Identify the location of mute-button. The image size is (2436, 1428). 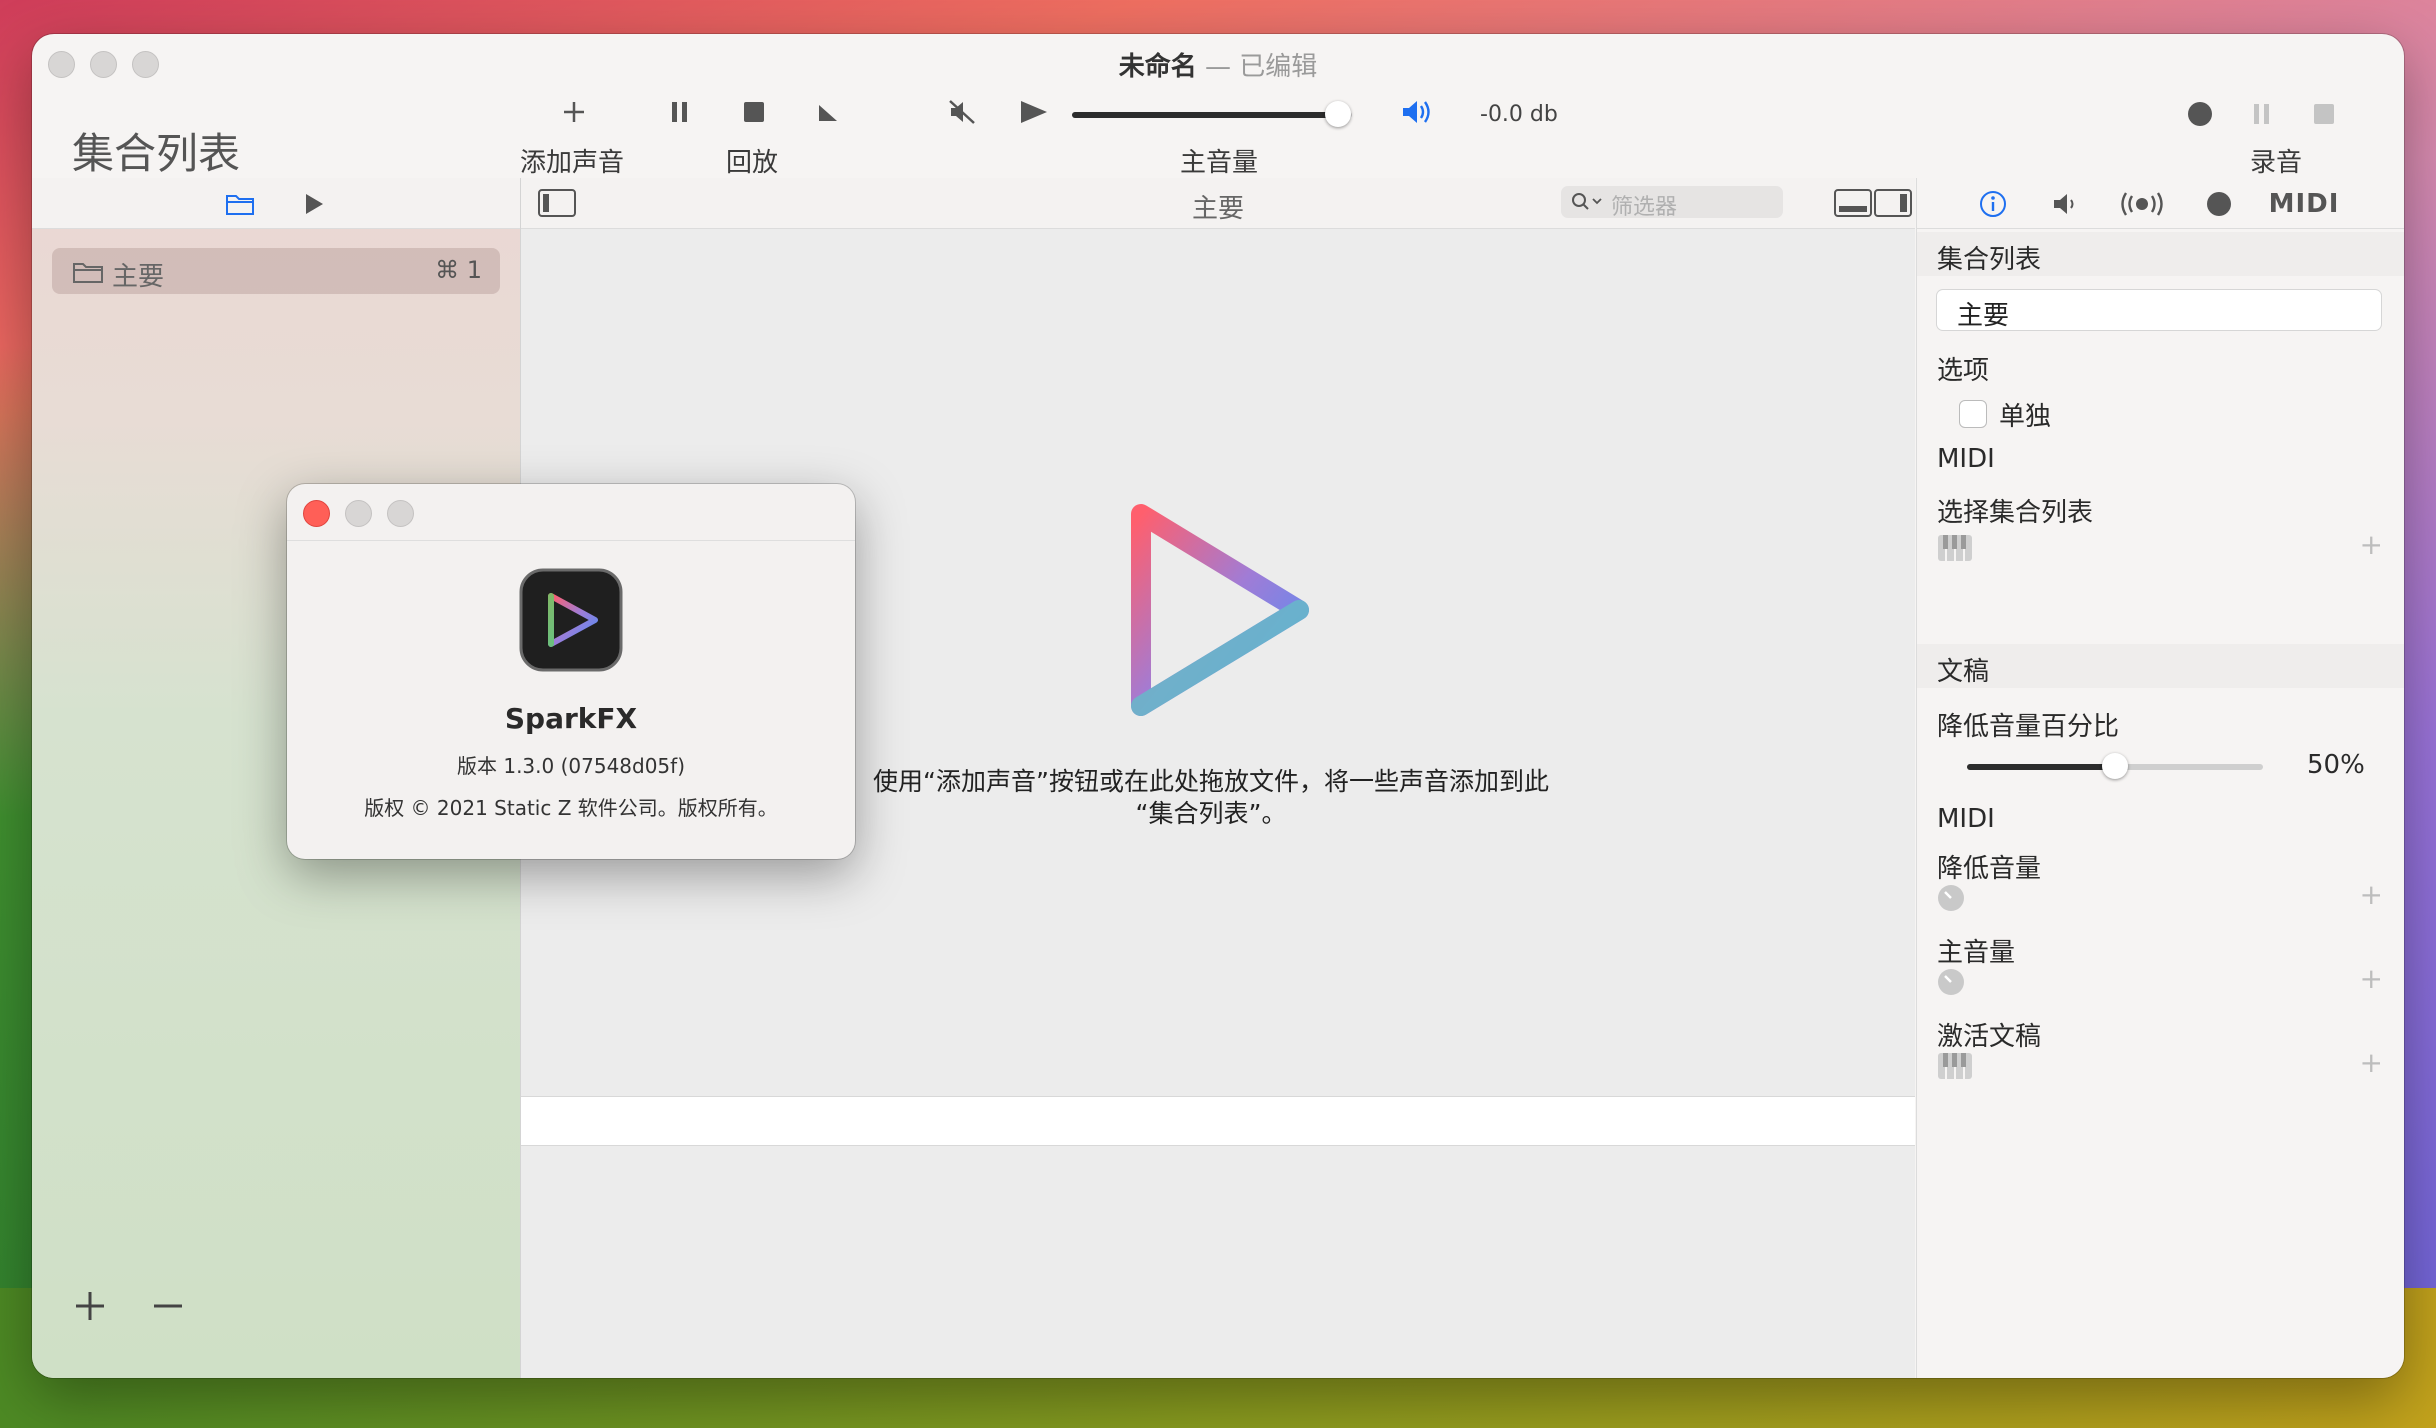
(962, 112).